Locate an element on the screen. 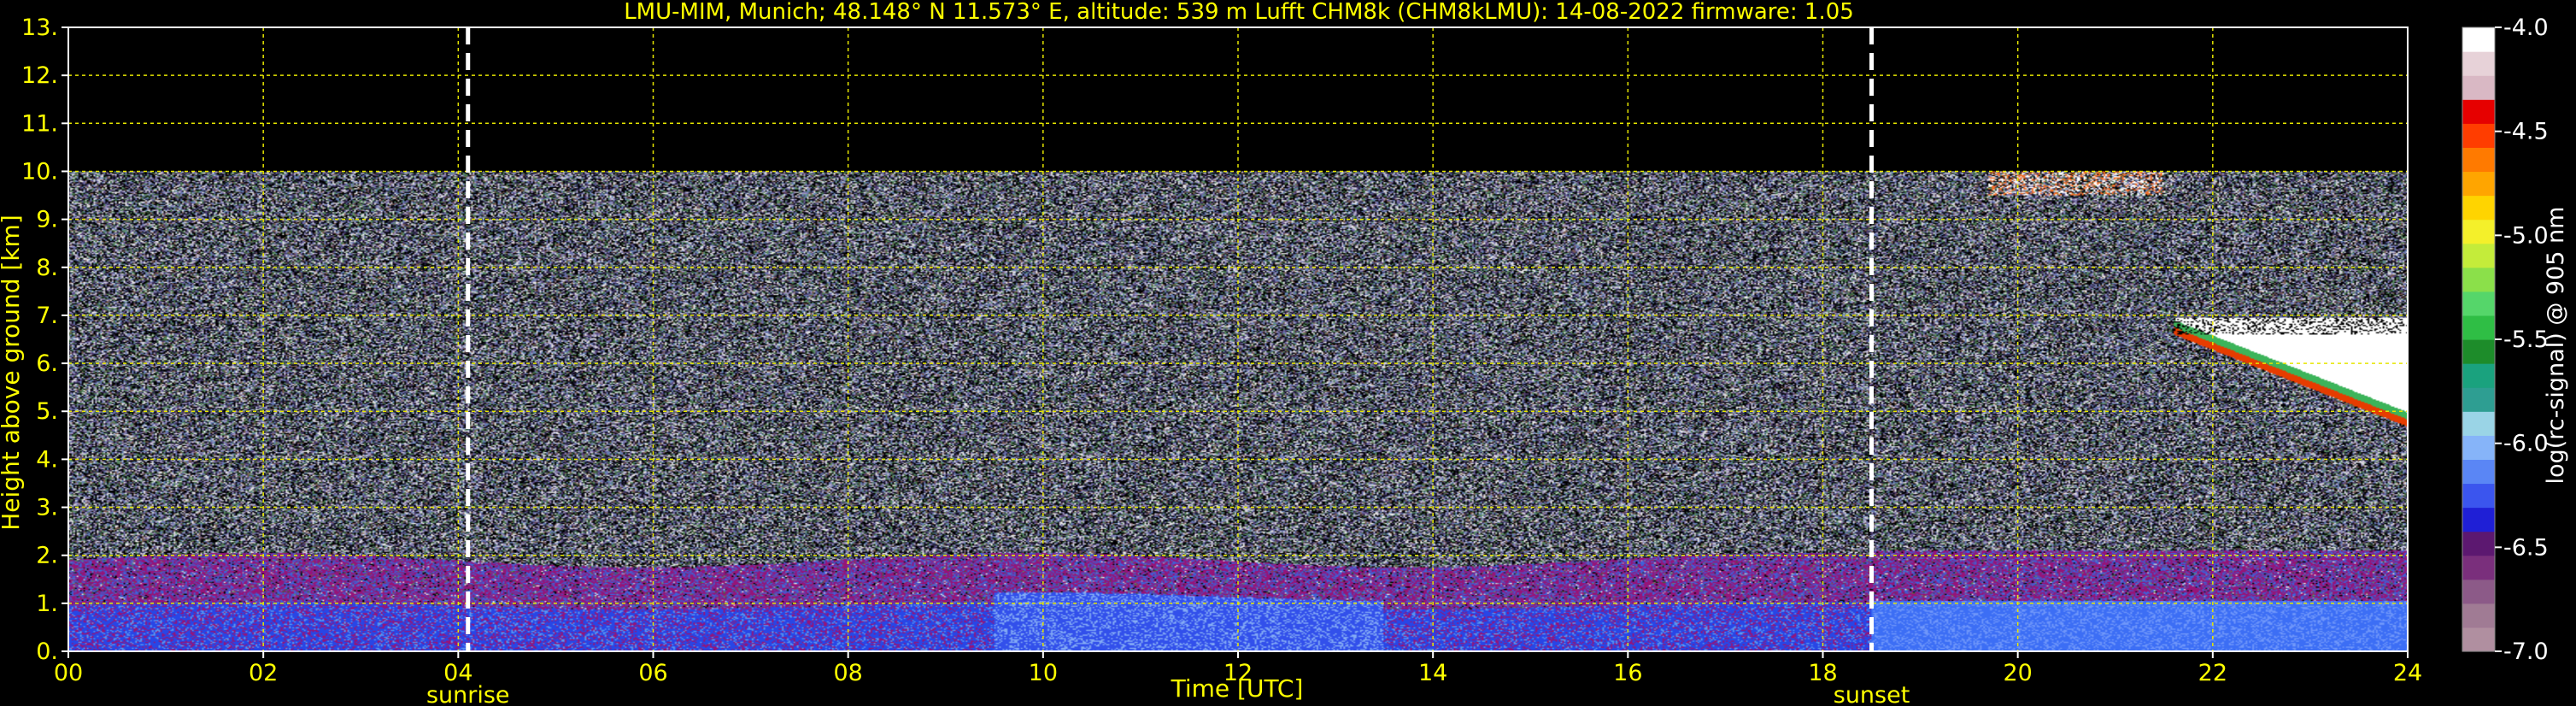  colorbar-tick-label: -6.5 is located at coordinates (2526, 547).